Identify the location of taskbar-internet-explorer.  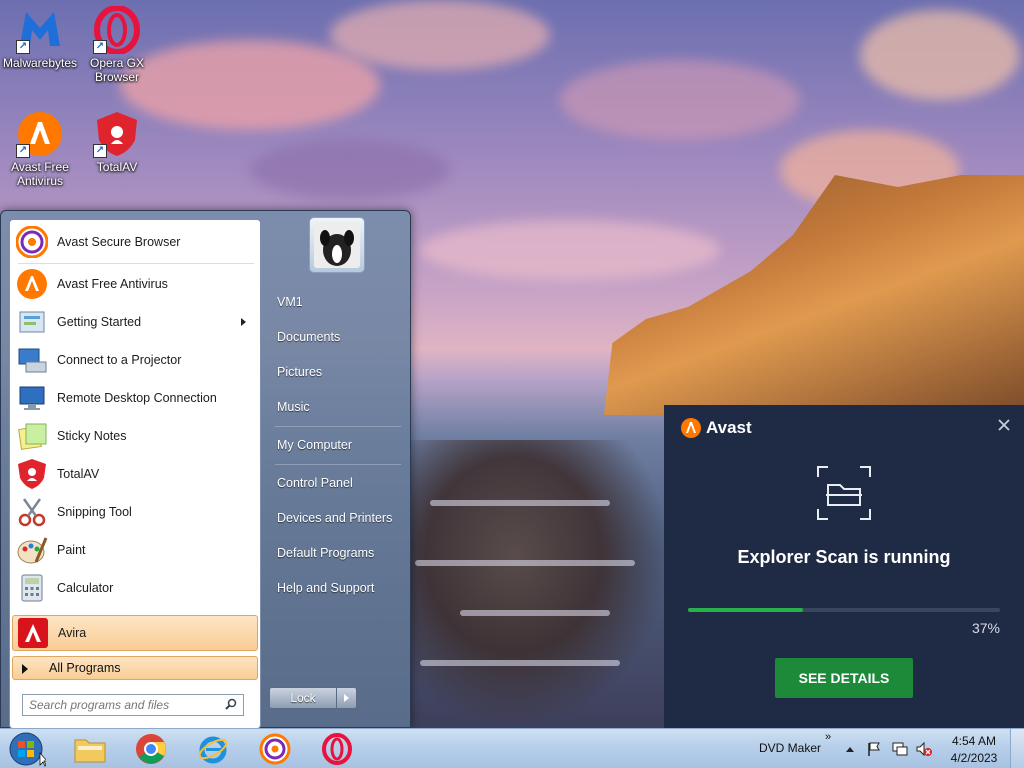
(213, 749).